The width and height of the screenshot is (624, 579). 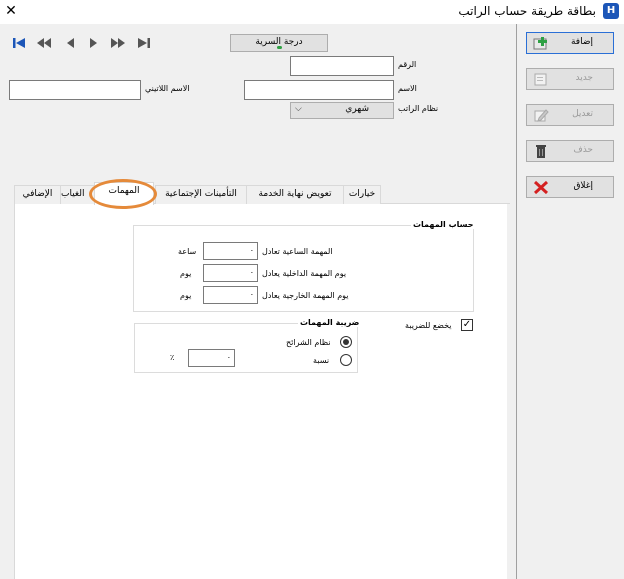 What do you see at coordinates (581, 42) in the screenshot?
I see `add-button-label: إضافة` at bounding box center [581, 42].